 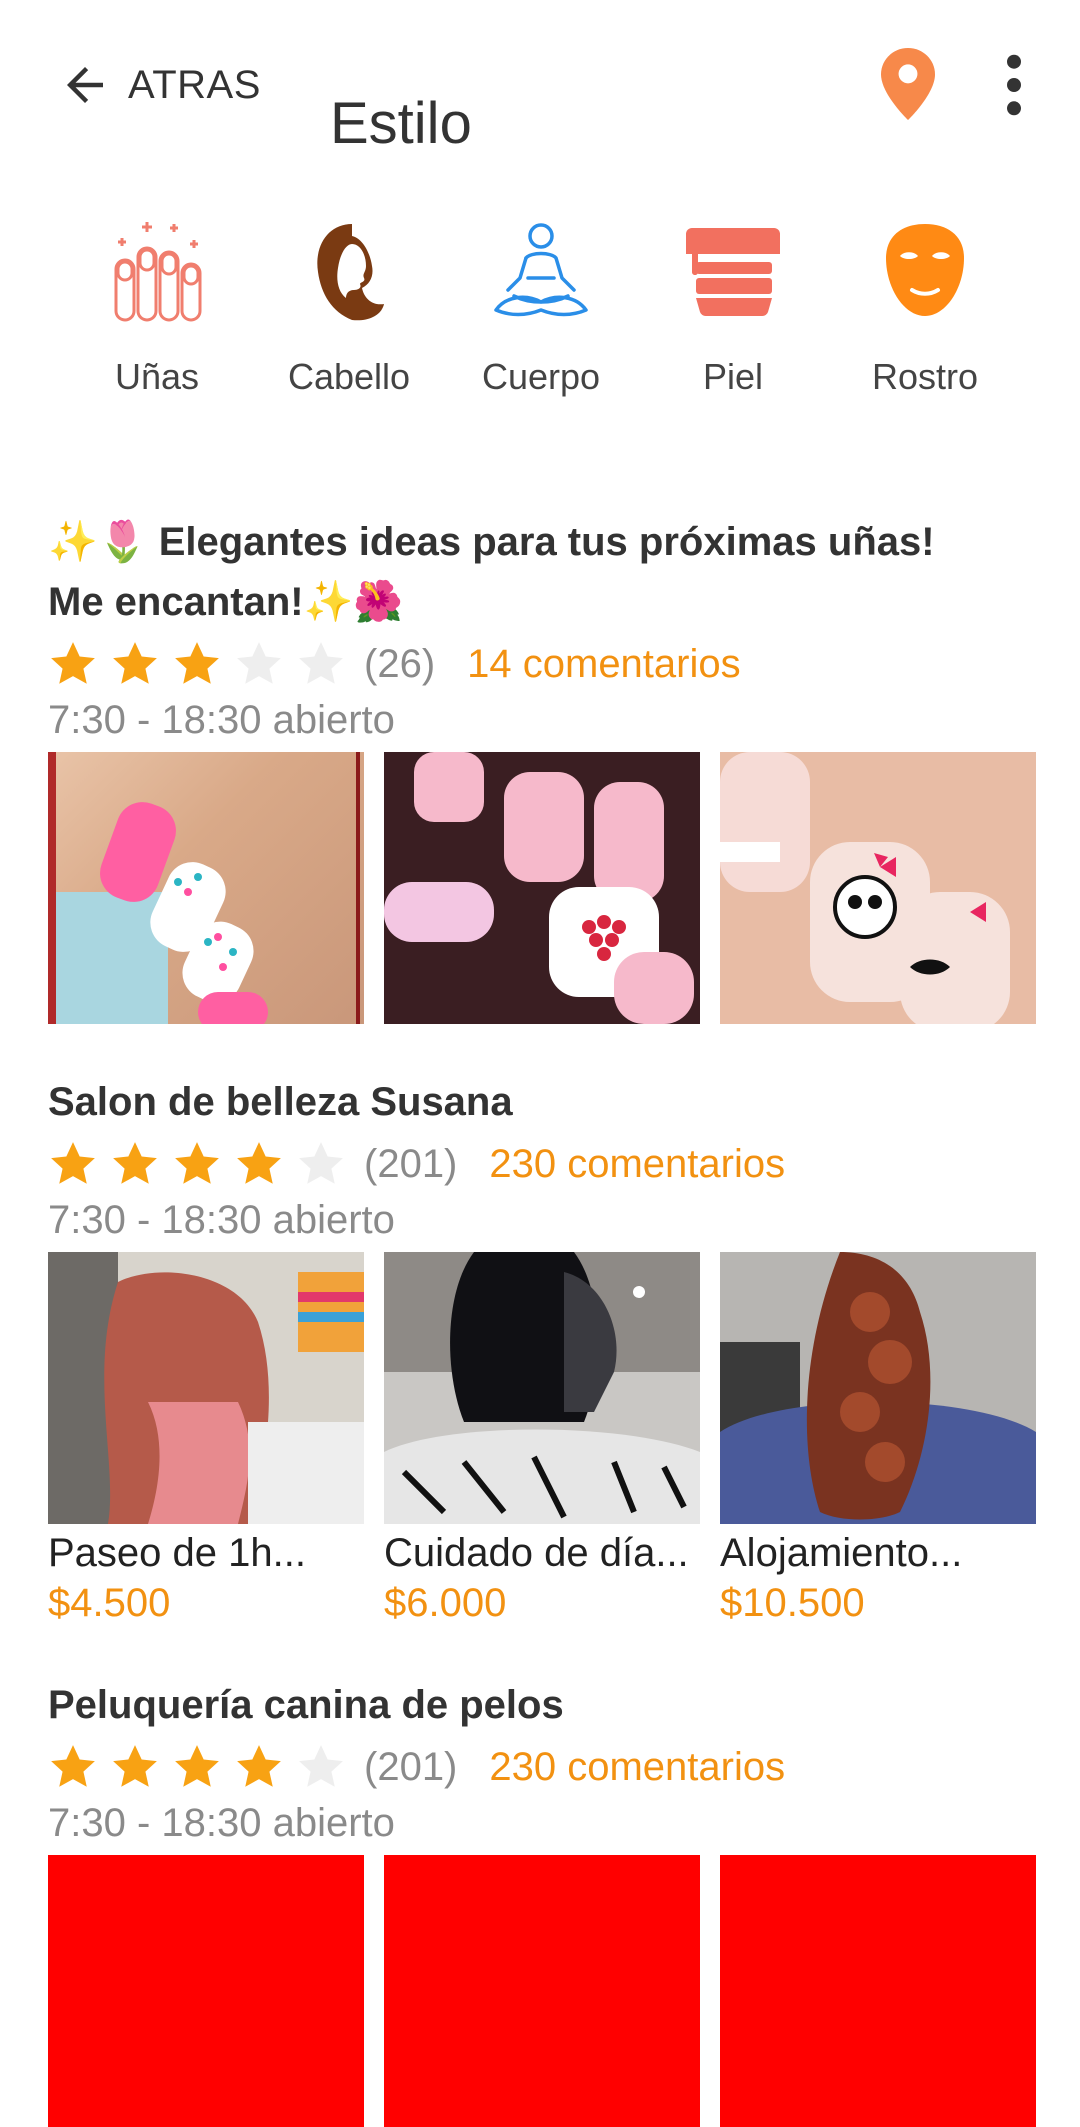 I want to click on category-label: Rostro, so click(x=925, y=376).